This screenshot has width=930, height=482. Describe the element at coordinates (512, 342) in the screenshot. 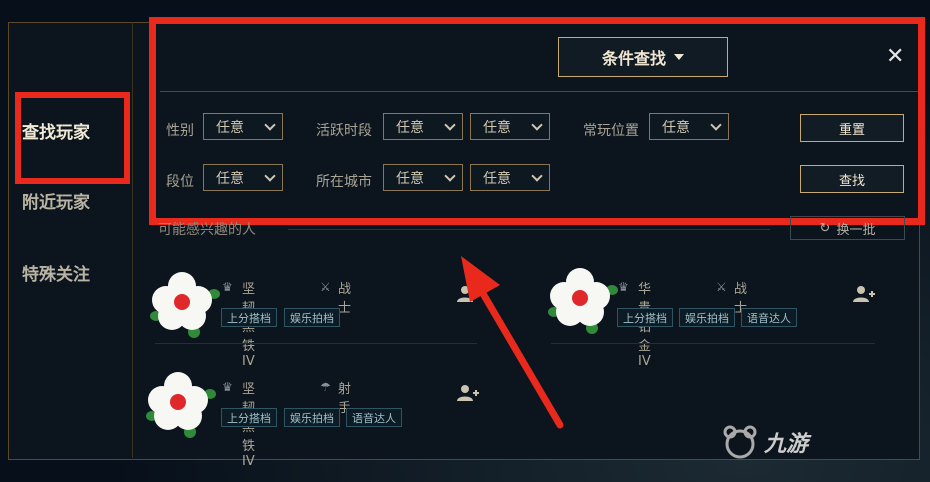

I see `annotation-arrow-icon` at that location.